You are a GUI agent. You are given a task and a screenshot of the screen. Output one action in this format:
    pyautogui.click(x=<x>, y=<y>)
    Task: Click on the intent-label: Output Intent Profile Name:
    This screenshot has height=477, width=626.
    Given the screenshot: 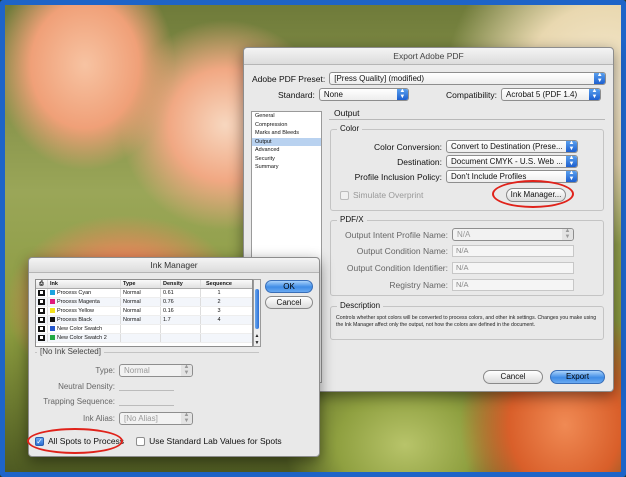 What is the action you would take?
    pyautogui.click(x=396, y=234)
    